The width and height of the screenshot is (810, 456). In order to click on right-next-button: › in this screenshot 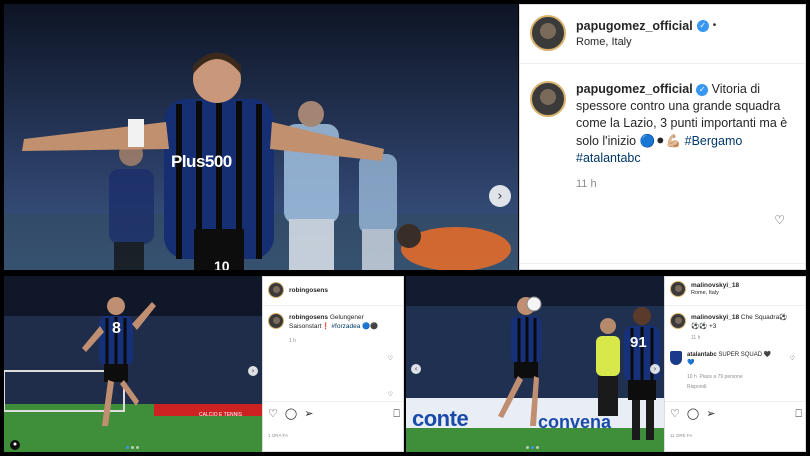, I will do `click(655, 369)`.